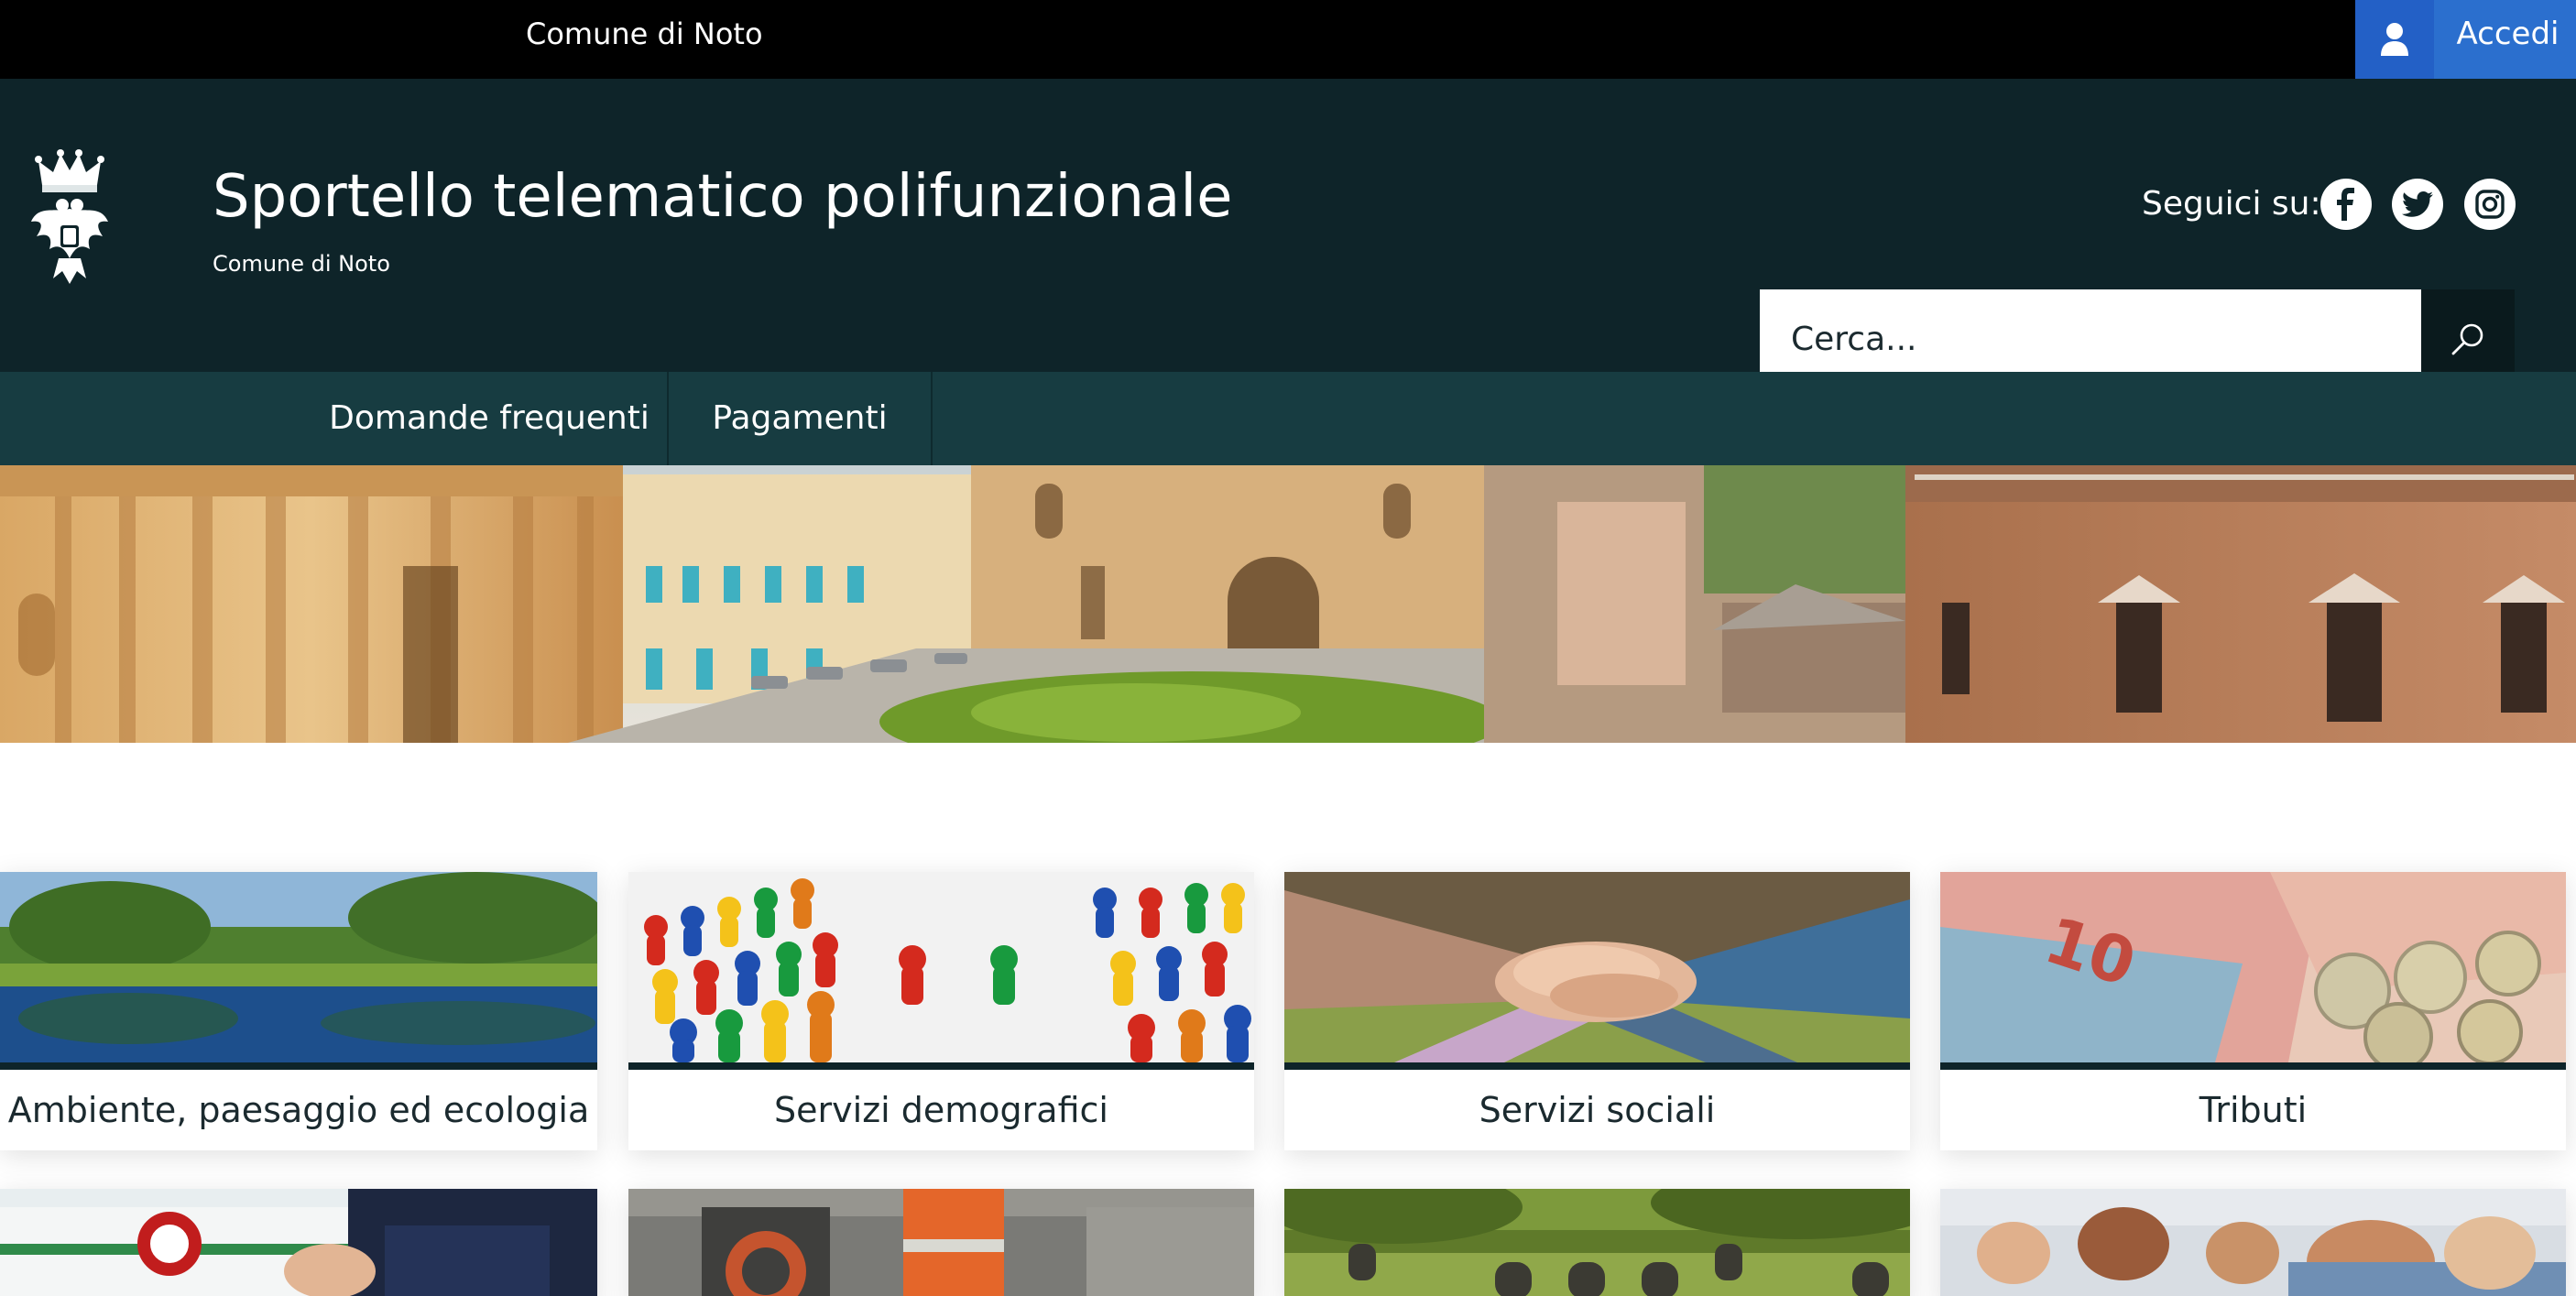  I want to click on category-card-cemetery, so click(1597, 1242).